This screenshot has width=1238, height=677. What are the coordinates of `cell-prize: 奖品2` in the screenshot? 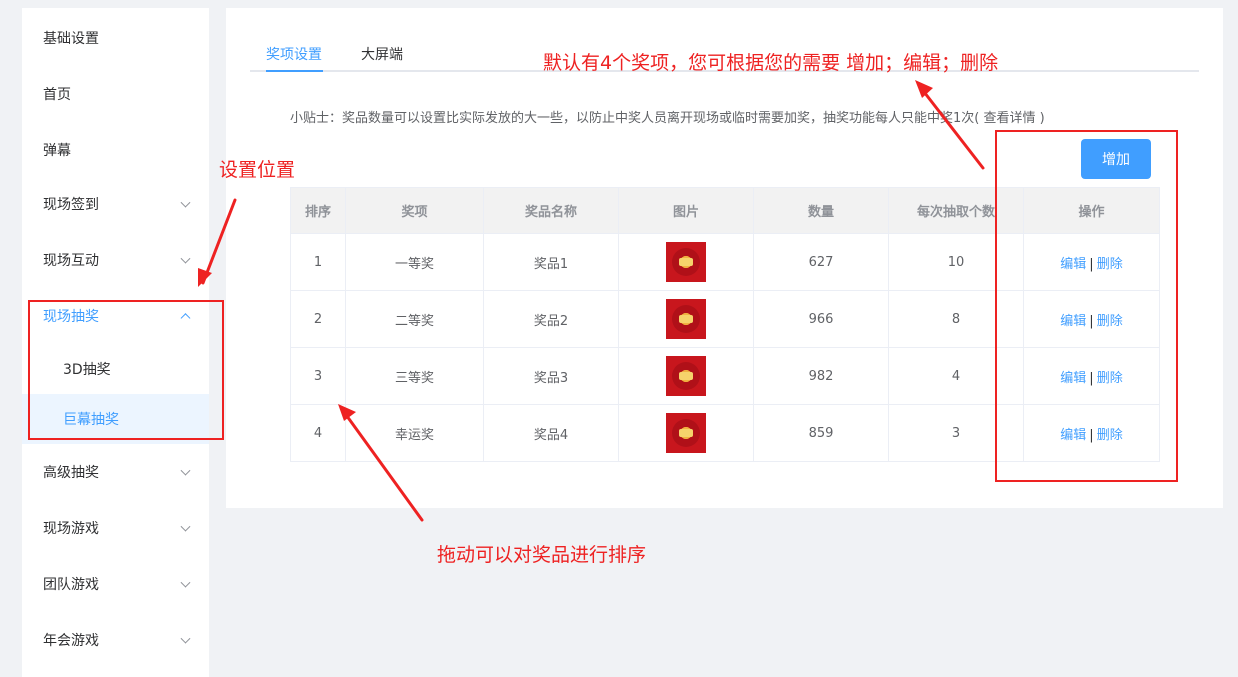 It's located at (551, 319).